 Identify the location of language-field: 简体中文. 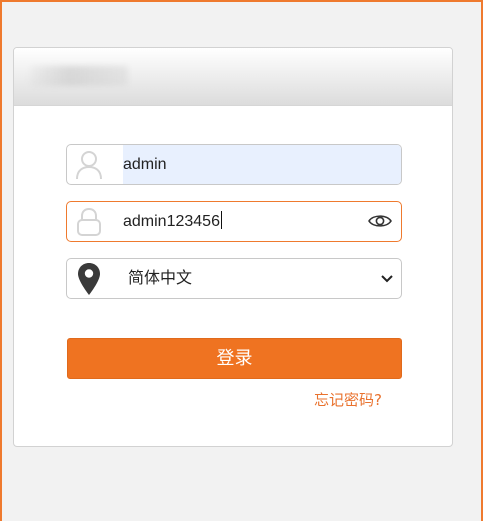
(234, 278).